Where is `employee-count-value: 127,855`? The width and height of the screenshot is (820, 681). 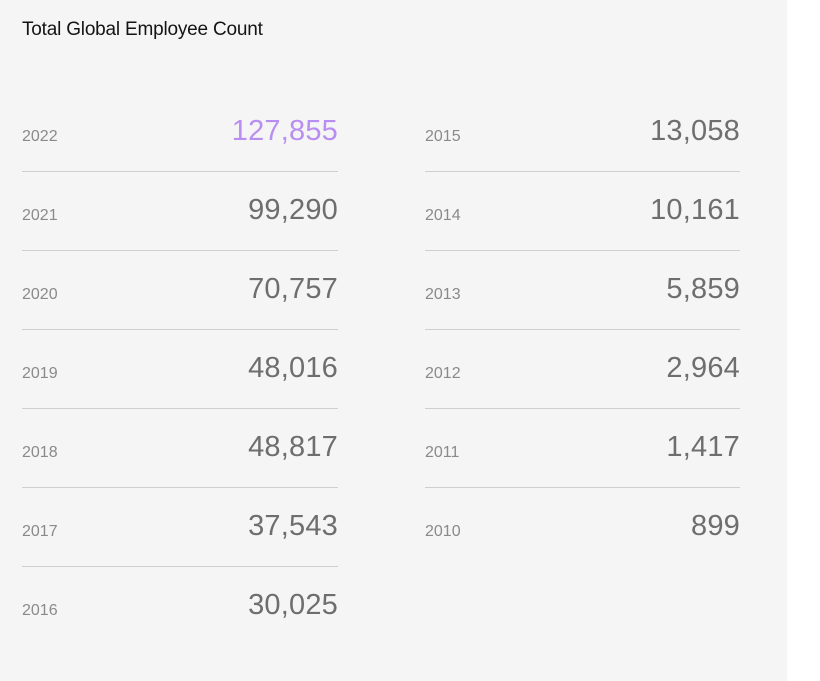
employee-count-value: 127,855 is located at coordinates (284, 131).